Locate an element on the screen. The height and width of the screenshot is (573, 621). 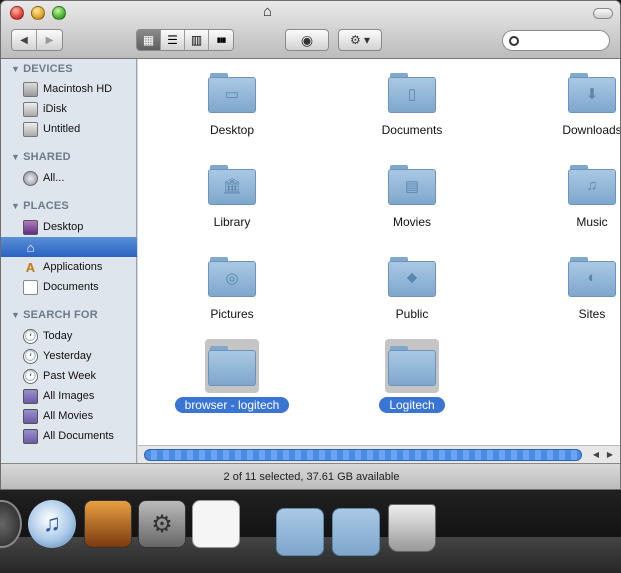
list-view-button: ☰ is located at coordinates (173, 40).